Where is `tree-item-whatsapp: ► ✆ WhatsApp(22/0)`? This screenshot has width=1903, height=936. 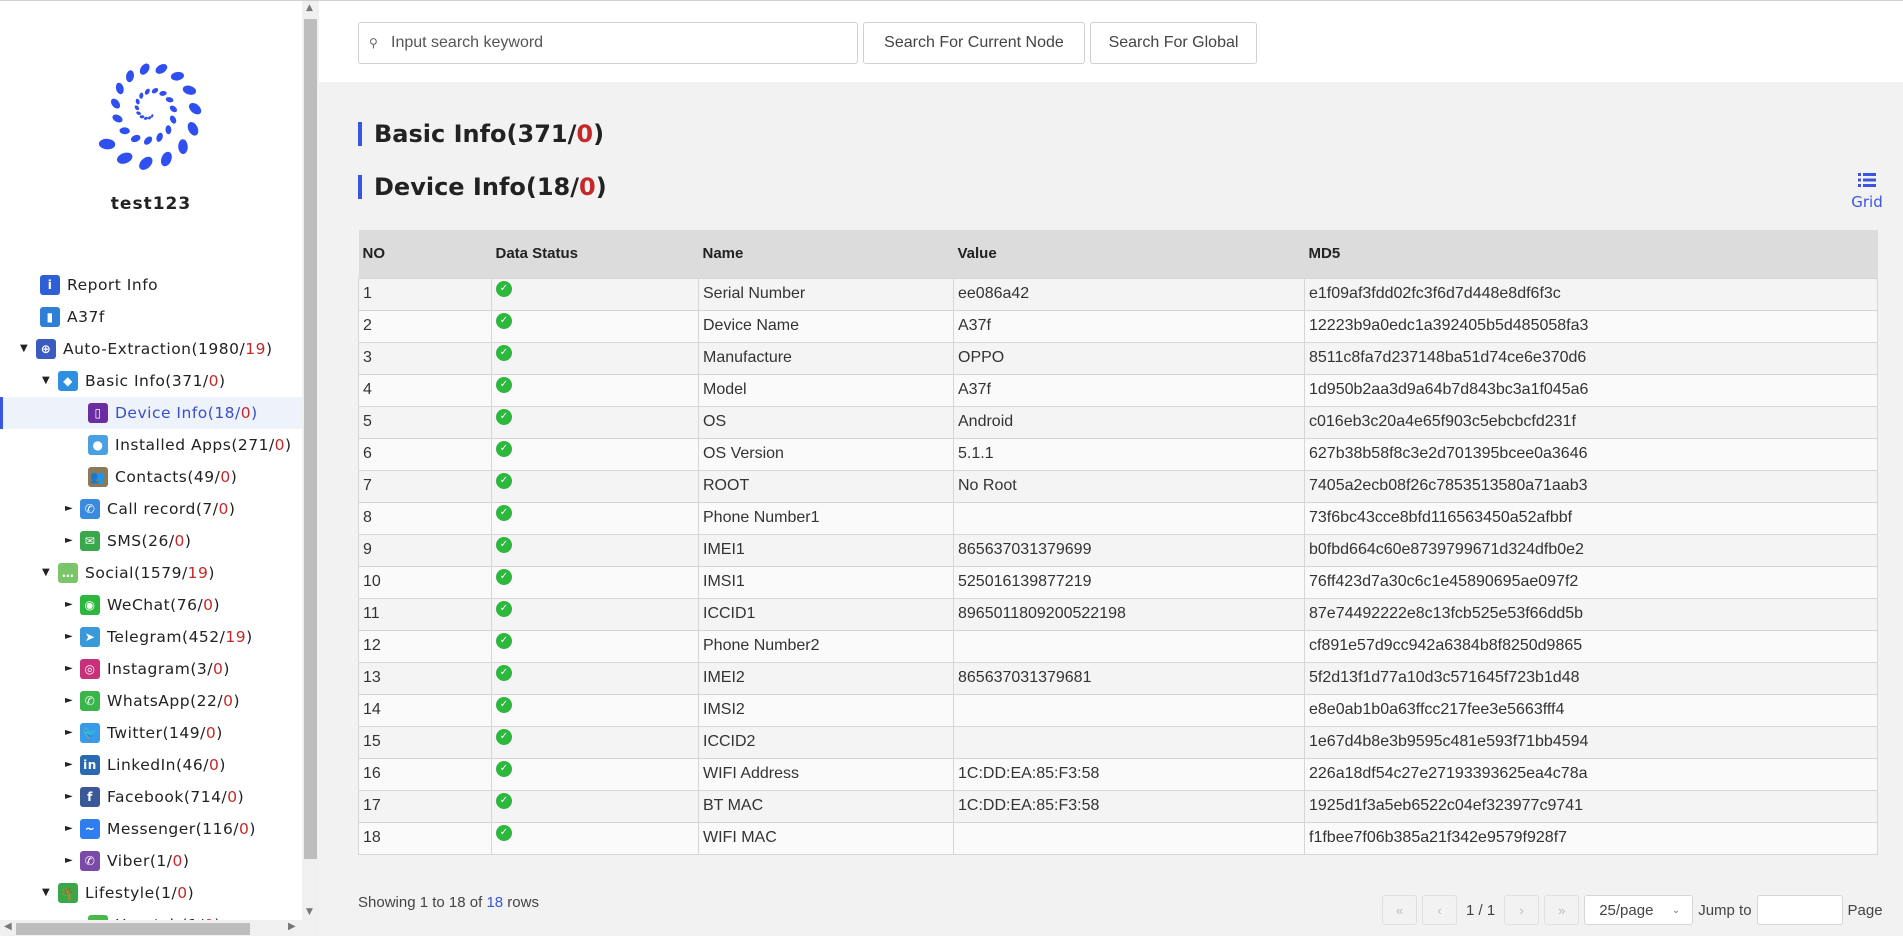
tree-item-whatsapp: ► ✆ WhatsApp(22/0) is located at coordinates (151, 701).